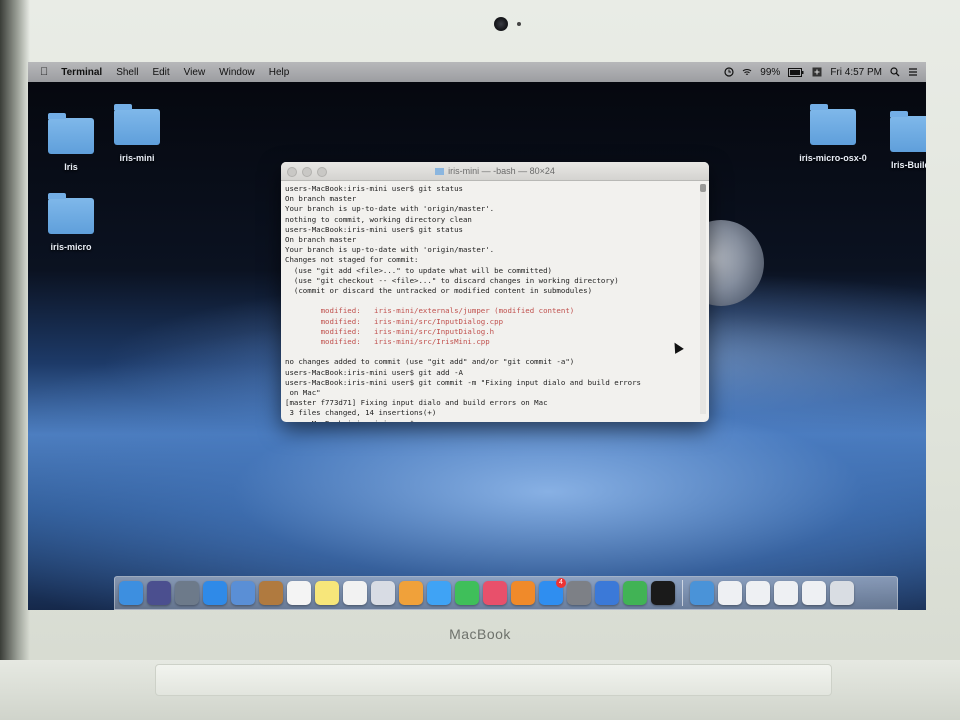 This screenshot has height=720, width=960. What do you see at coordinates (361, 413) in the screenshot?
I see `terminal-line: 3 files changed, 14 insertions(+)` at bounding box center [361, 413].